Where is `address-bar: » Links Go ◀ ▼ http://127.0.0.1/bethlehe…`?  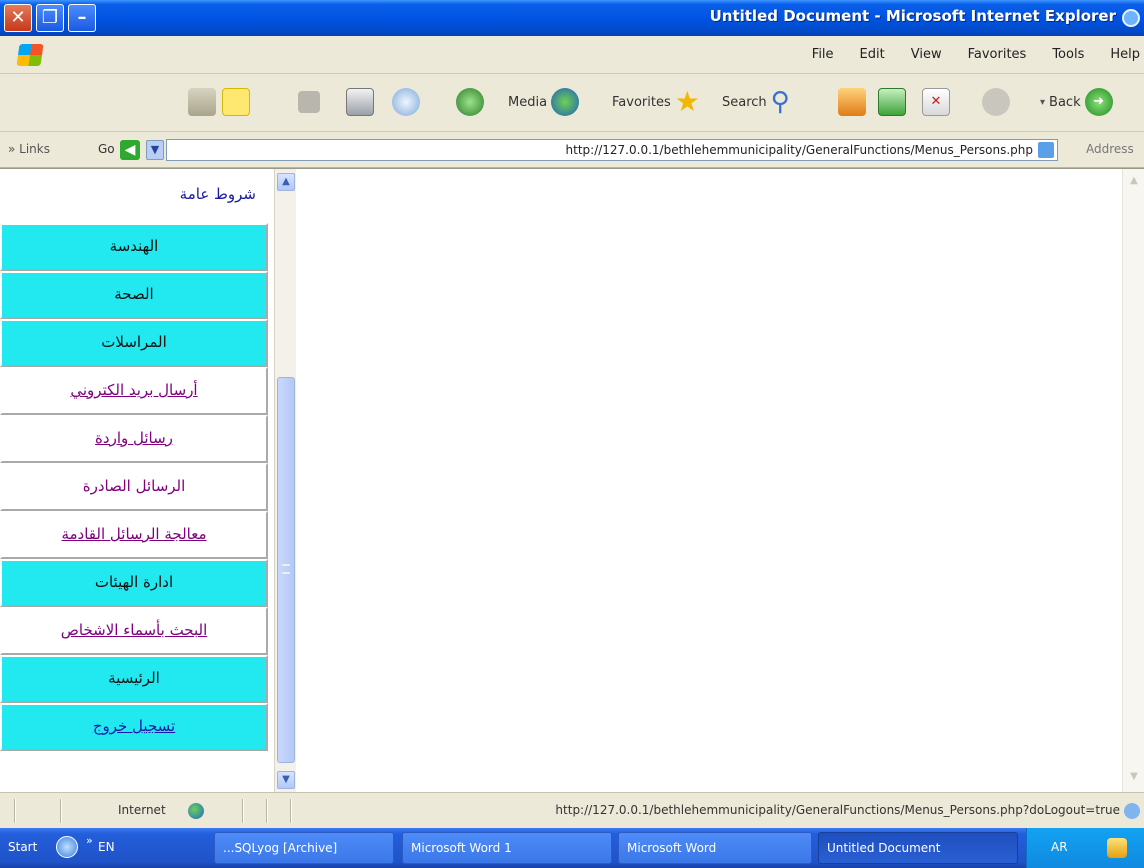
address-bar: » Links Go ◀ ▼ http://127.0.0.1/bethlehe… is located at coordinates (572, 150).